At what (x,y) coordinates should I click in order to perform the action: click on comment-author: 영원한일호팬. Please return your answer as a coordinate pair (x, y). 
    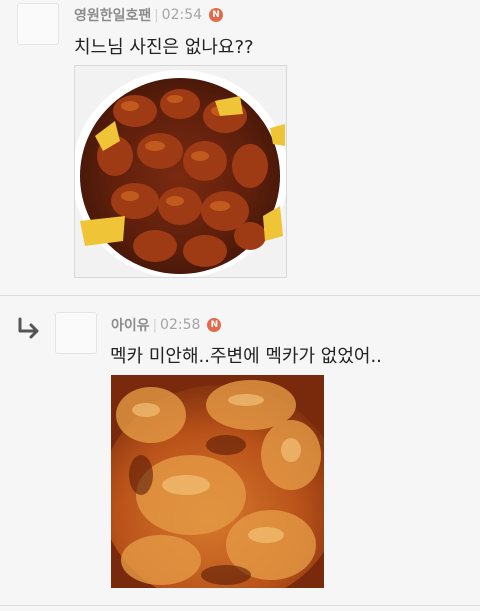
    Looking at the image, I should click on (112, 15).